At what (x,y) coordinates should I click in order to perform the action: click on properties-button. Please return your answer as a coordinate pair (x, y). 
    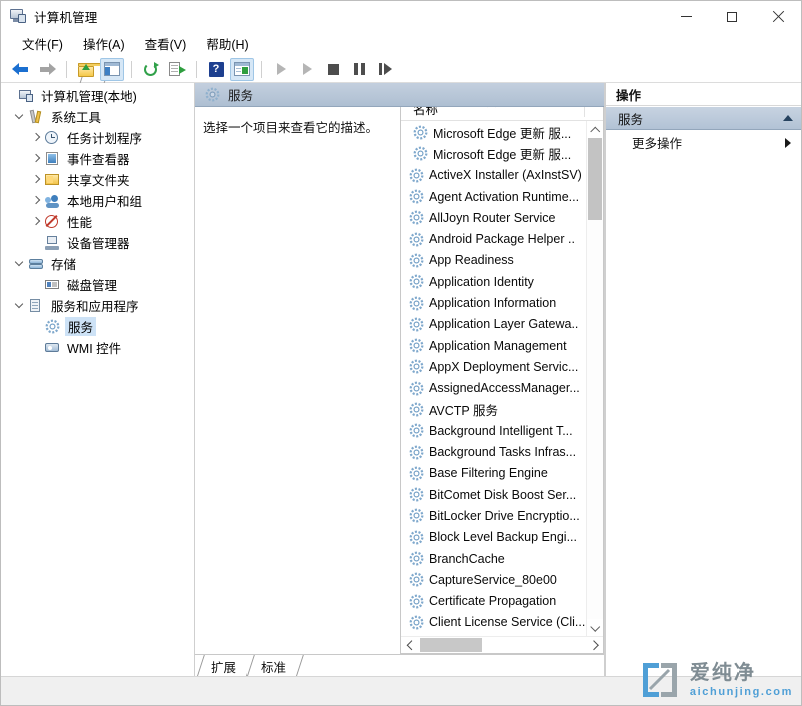
    Looking at the image, I should click on (242, 69).